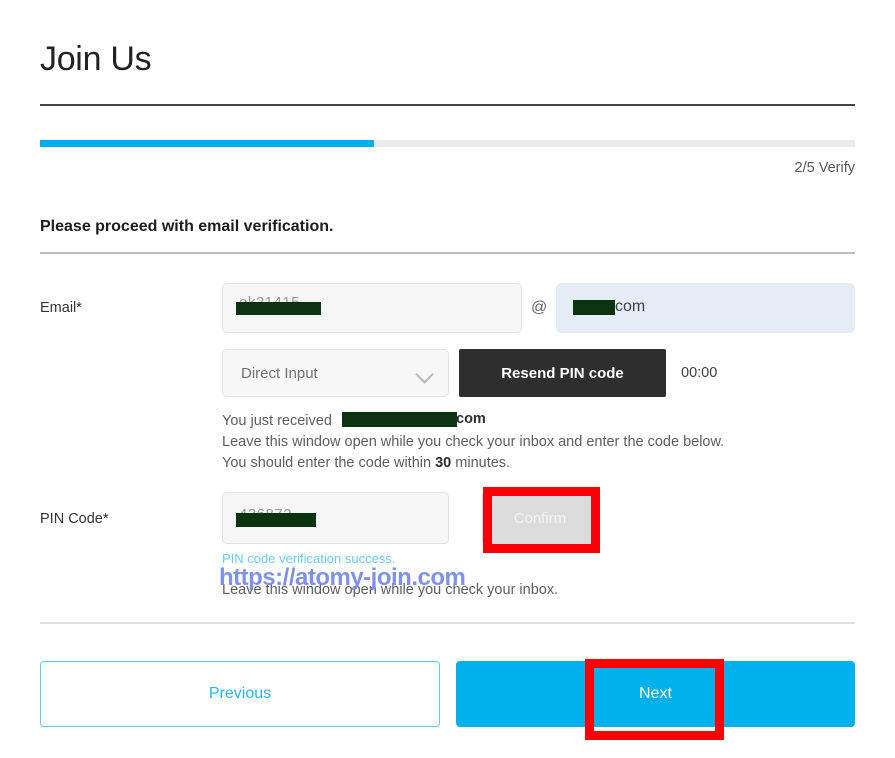  Describe the element at coordinates (207, 143) in the screenshot. I see `progress-bar-fill` at that location.